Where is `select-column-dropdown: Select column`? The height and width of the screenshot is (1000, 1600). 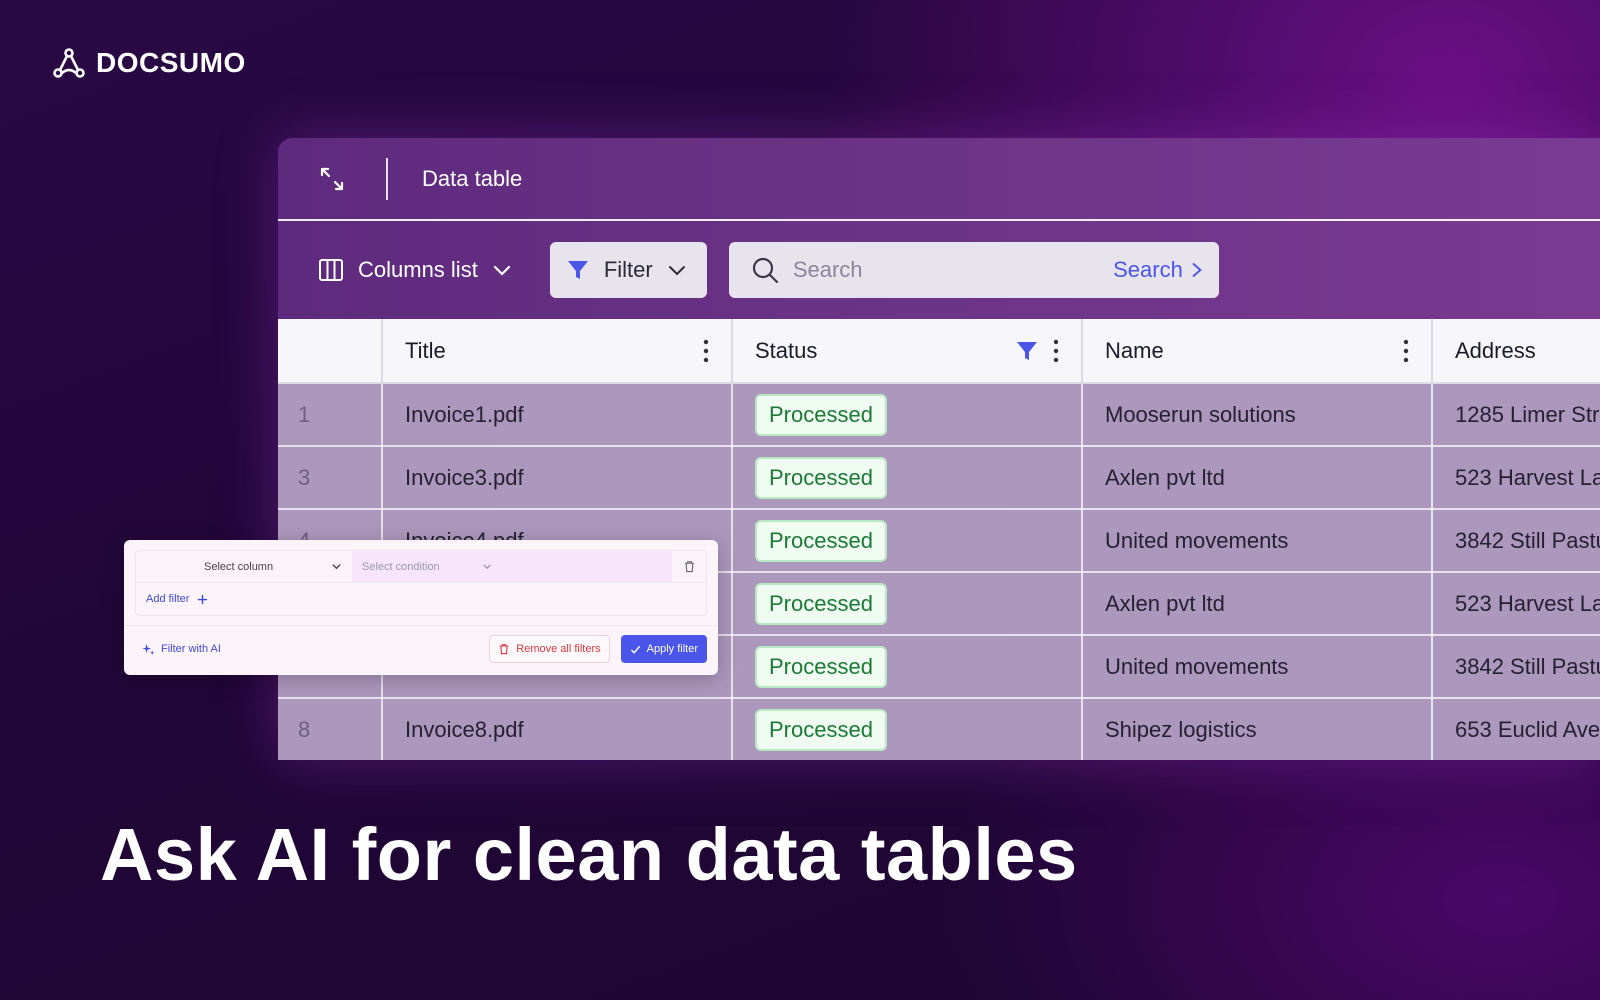
select-column-dropdown: Select column is located at coordinates (273, 566).